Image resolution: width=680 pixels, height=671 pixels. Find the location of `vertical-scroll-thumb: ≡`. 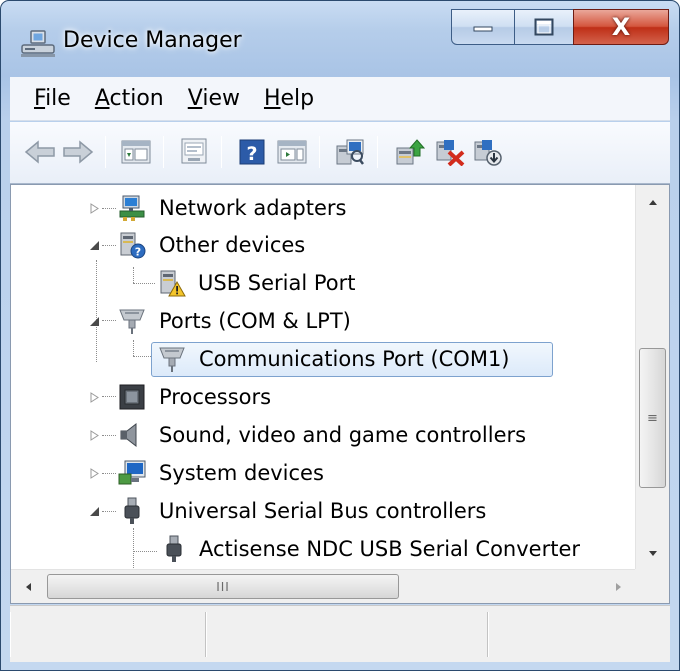

vertical-scroll-thumb: ≡ is located at coordinates (652, 418).